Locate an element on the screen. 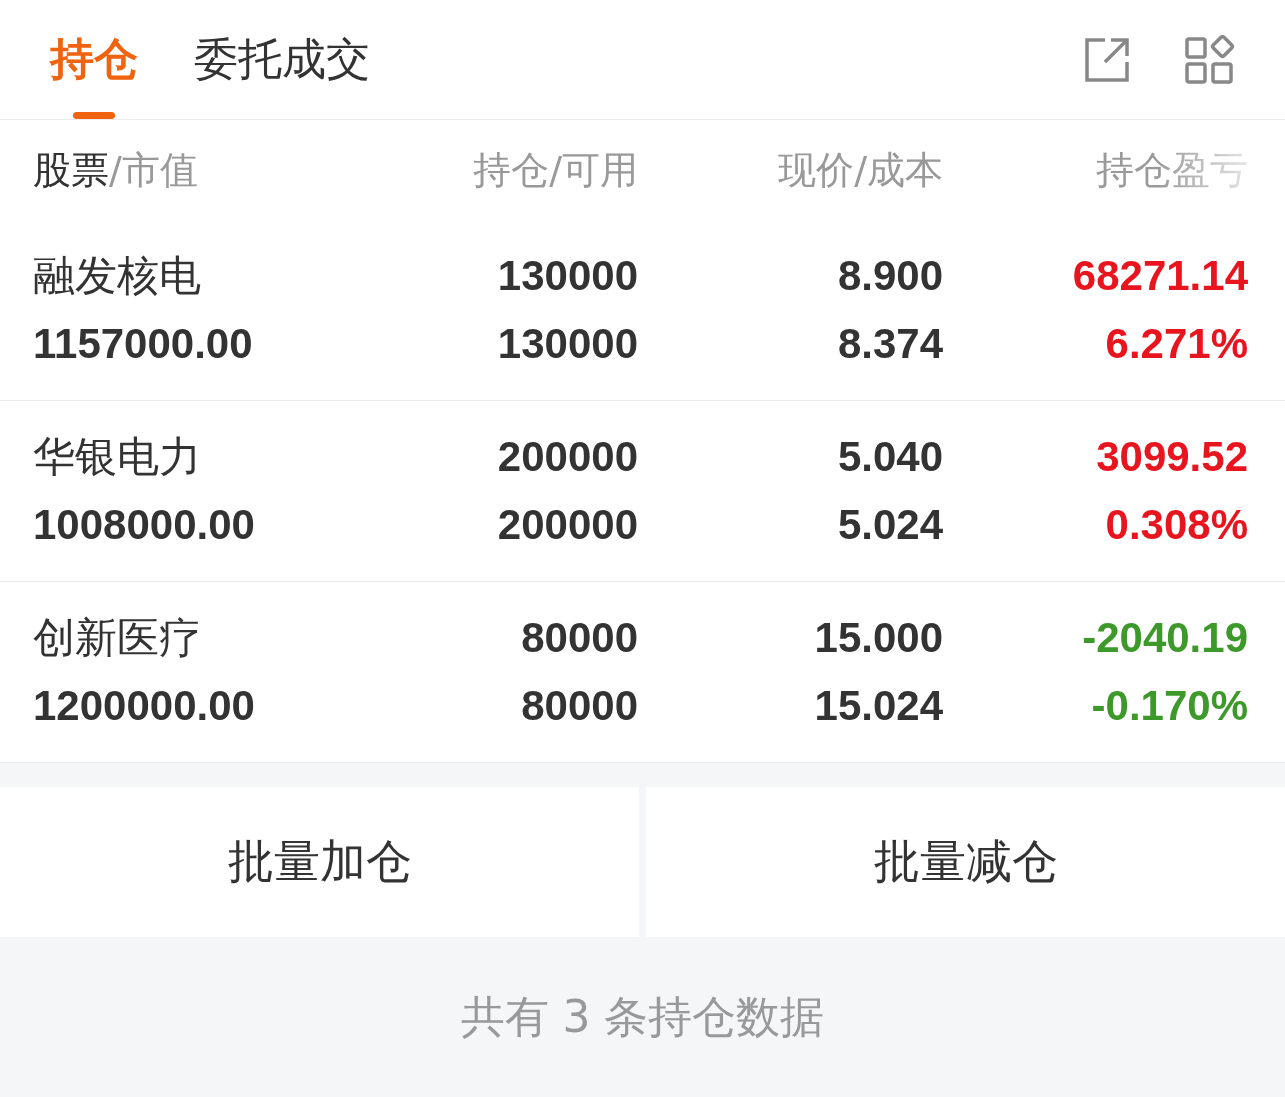 Image resolution: width=1285 pixels, height=1097 pixels. record-count: 共有 3 条持仓数据 is located at coordinates (642, 1016).